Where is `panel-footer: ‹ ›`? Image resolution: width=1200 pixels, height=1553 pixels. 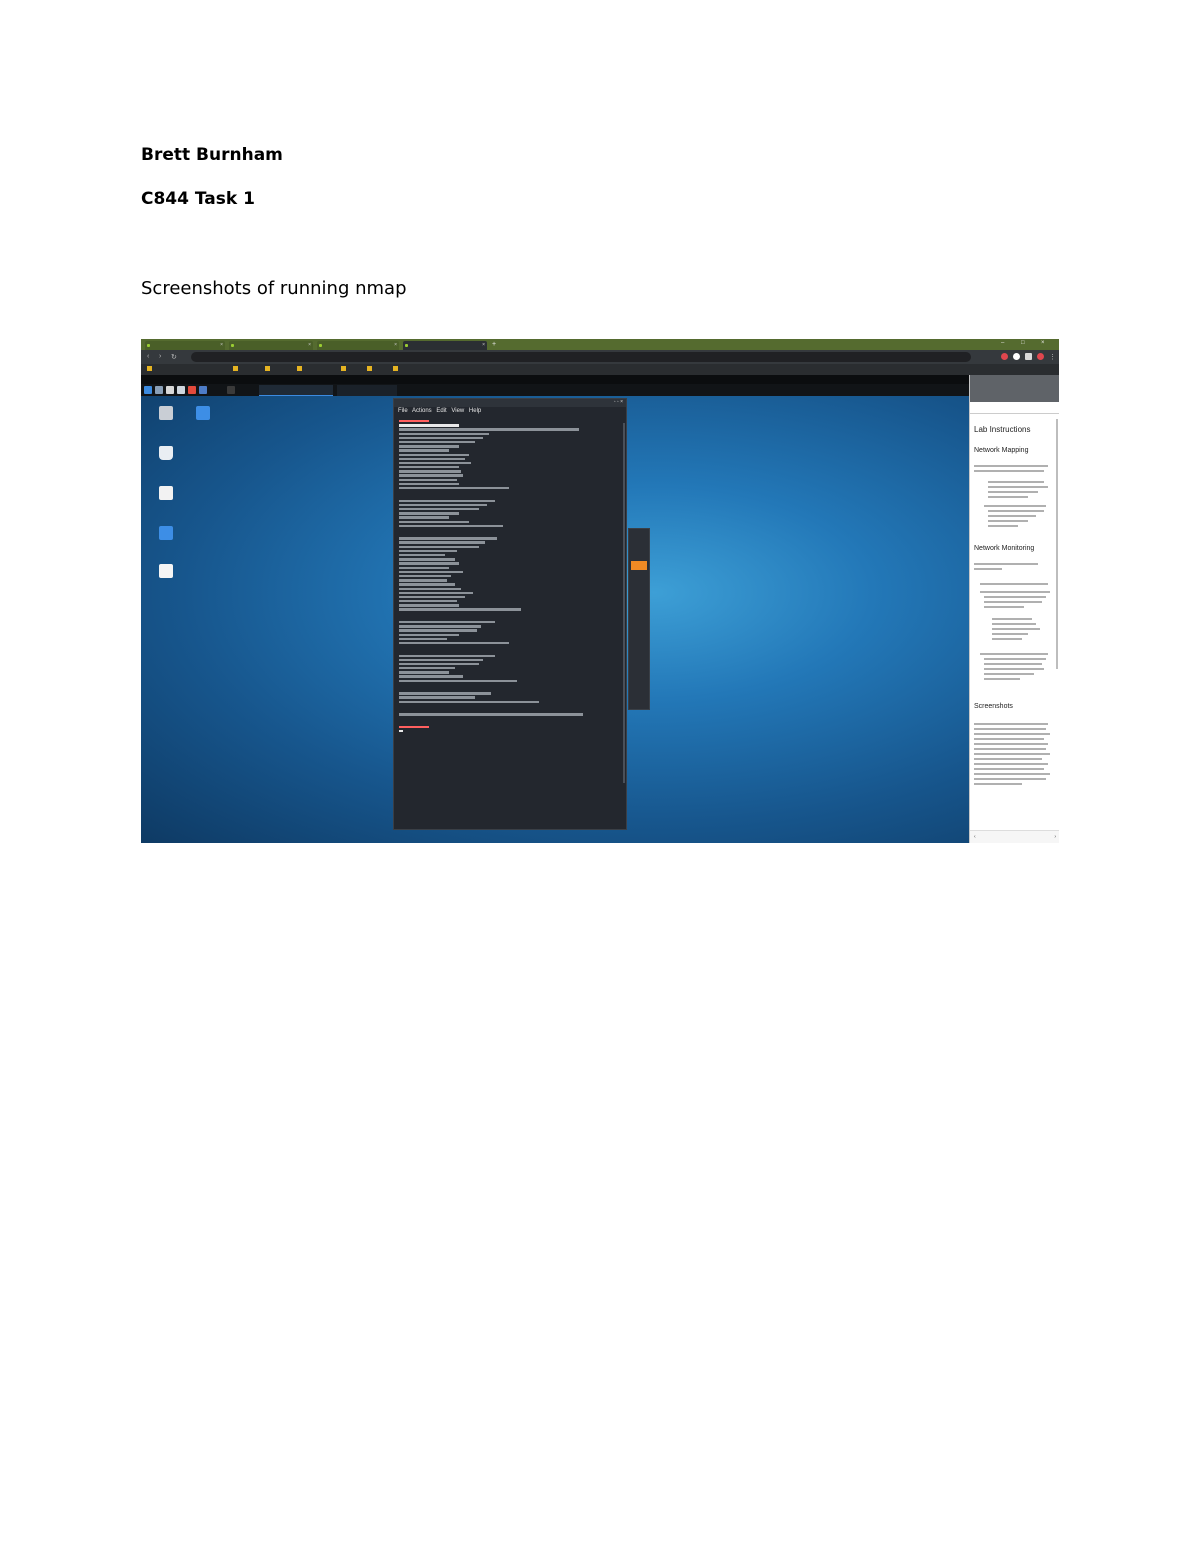 panel-footer: ‹ › is located at coordinates (1014, 836).